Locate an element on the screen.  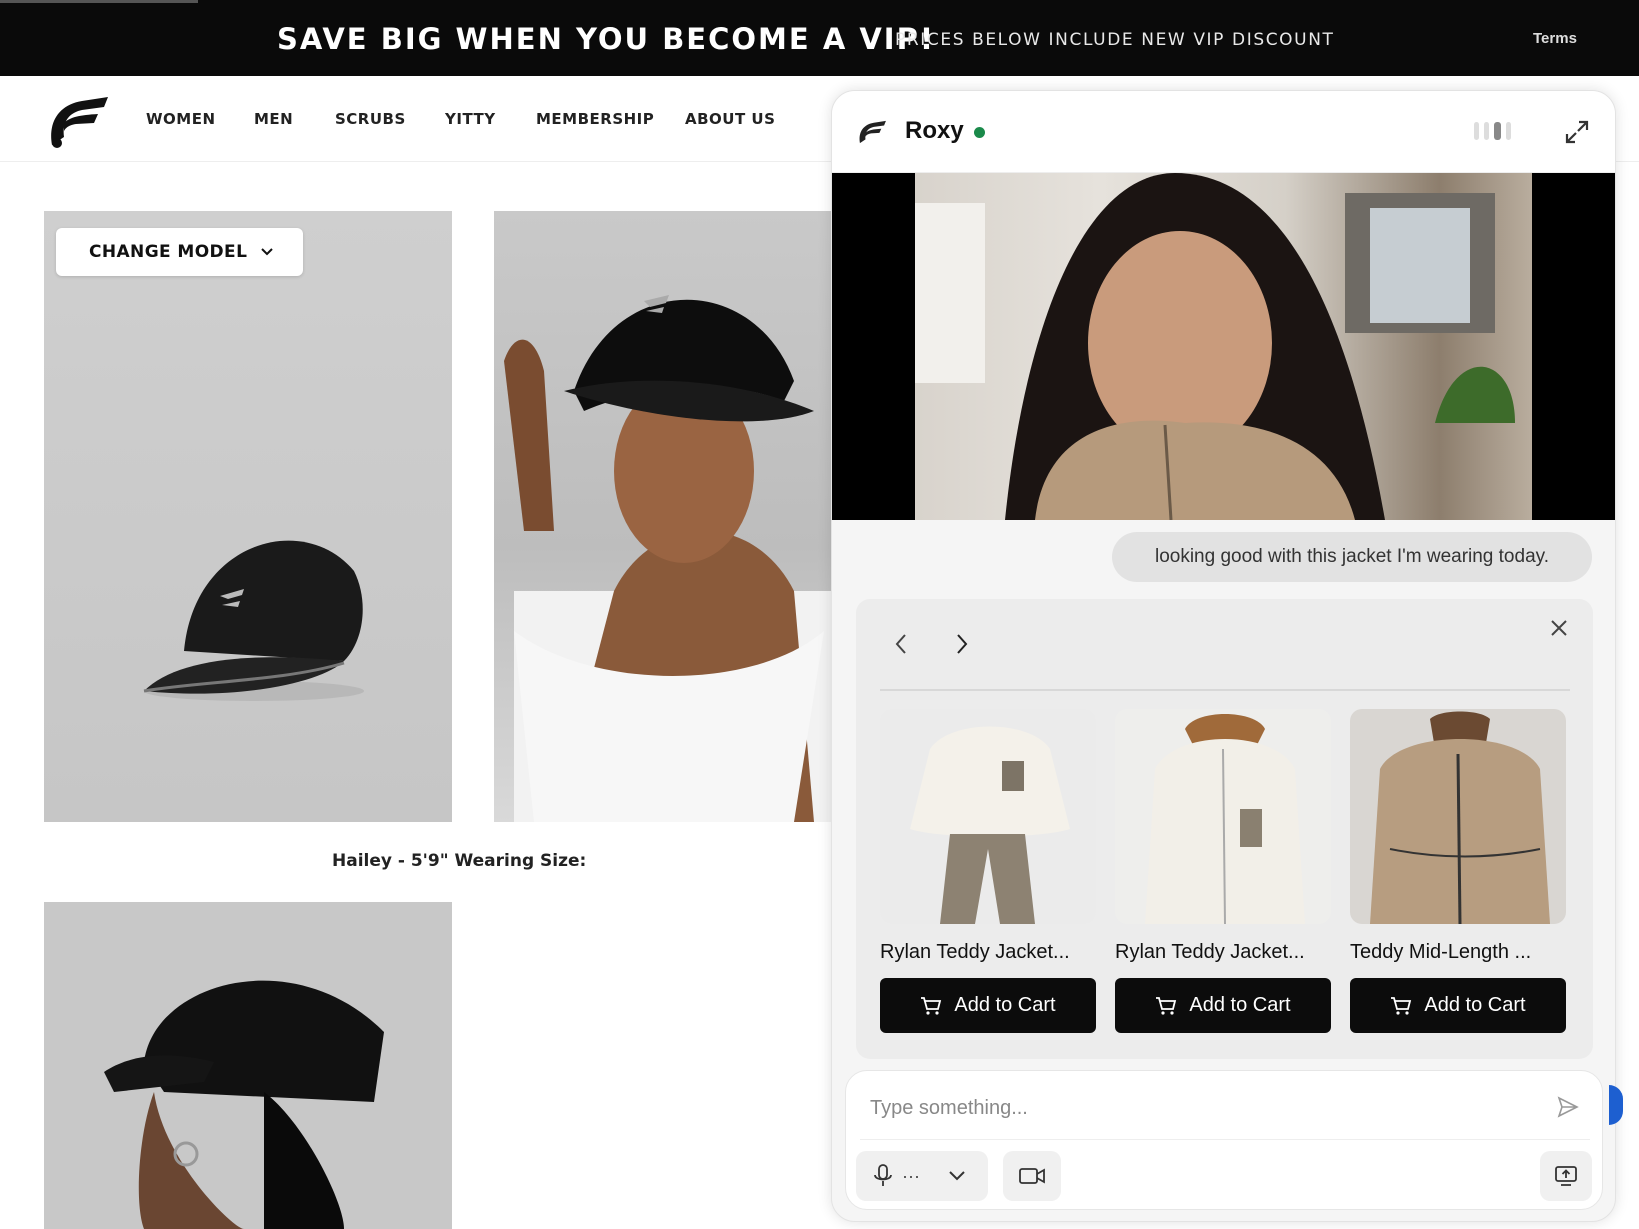
nav-scrubs: SCRUBS is located at coordinates (370, 119).